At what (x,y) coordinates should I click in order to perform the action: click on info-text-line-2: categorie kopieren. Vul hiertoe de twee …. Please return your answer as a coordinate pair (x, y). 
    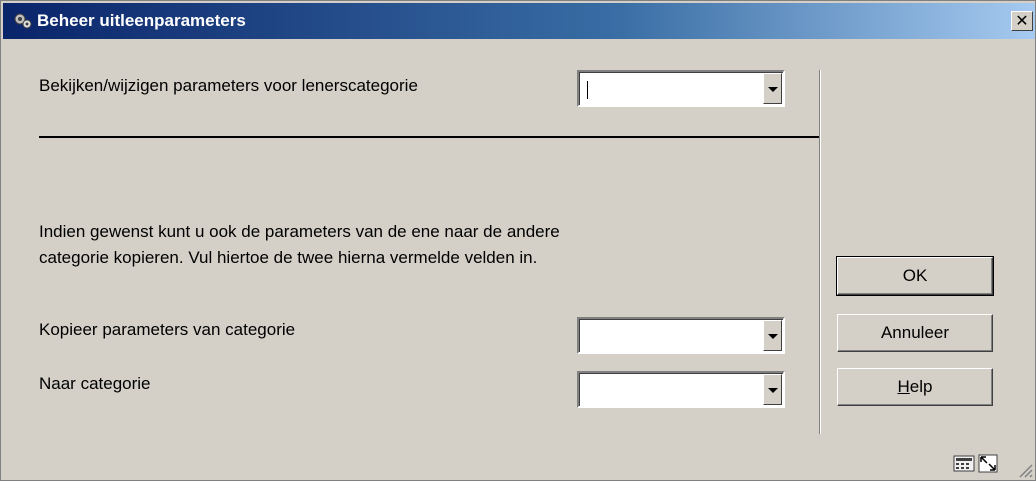
    Looking at the image, I should click on (288, 257).